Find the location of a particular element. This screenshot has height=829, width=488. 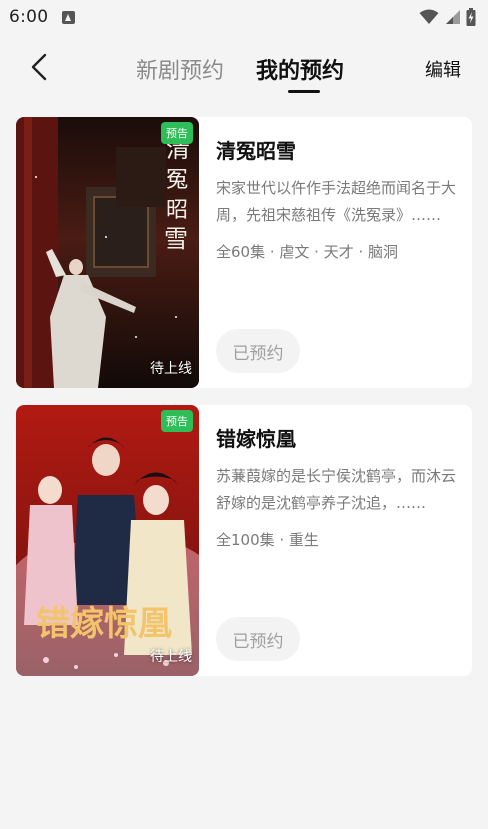

tab-my-reservations: 我的预约 is located at coordinates (300, 69).